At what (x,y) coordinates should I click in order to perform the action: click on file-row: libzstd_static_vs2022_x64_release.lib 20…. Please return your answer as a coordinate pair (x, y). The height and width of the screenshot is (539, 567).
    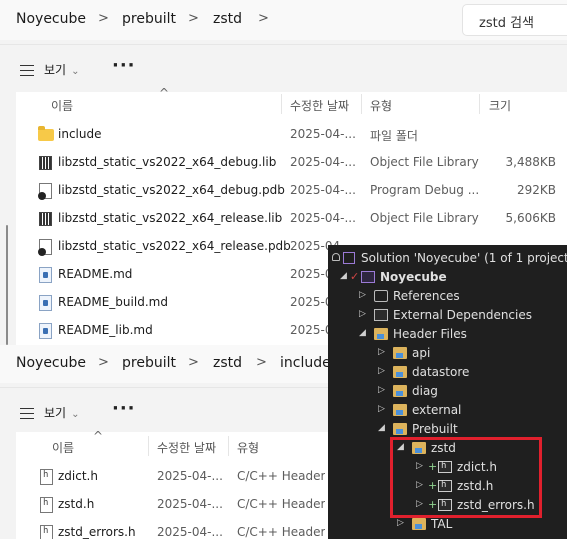
    Looking at the image, I should click on (291, 219).